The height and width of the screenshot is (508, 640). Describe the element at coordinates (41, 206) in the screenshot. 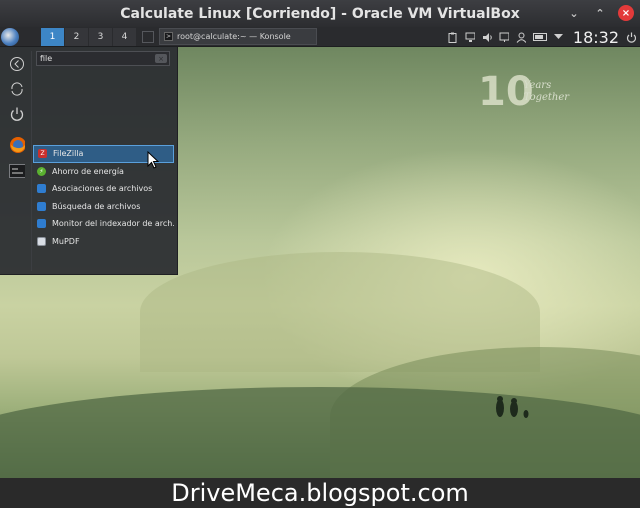

I see `file-search-icon` at that location.